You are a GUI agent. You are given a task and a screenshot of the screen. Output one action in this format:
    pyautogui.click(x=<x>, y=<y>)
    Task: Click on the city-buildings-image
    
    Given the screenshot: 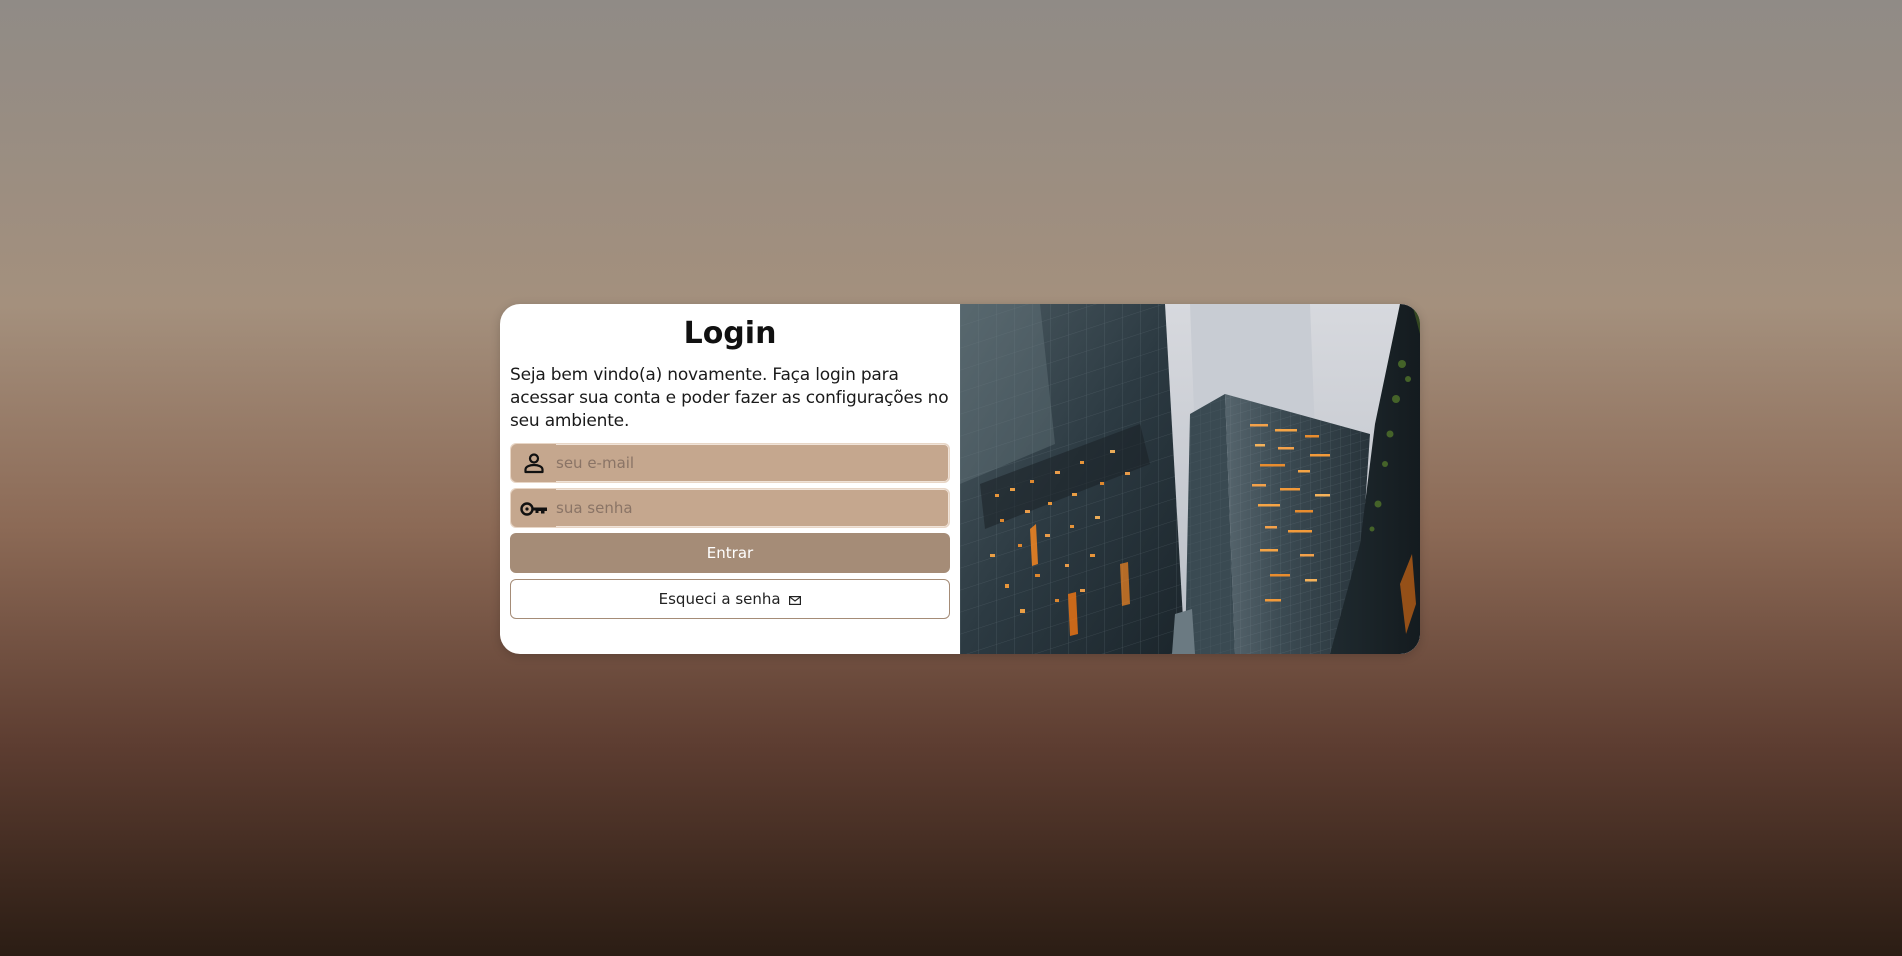 What is the action you would take?
    pyautogui.click(x=1190, y=479)
    